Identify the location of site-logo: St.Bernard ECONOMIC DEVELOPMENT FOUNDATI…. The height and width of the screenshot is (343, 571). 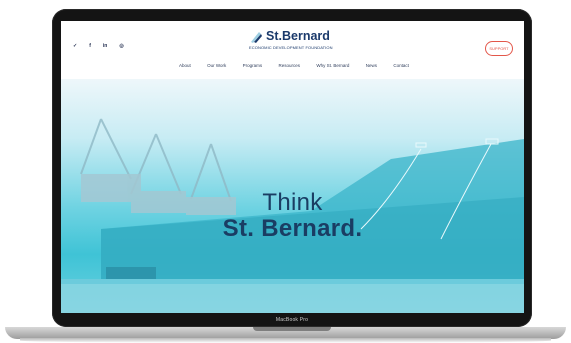
(295, 43).